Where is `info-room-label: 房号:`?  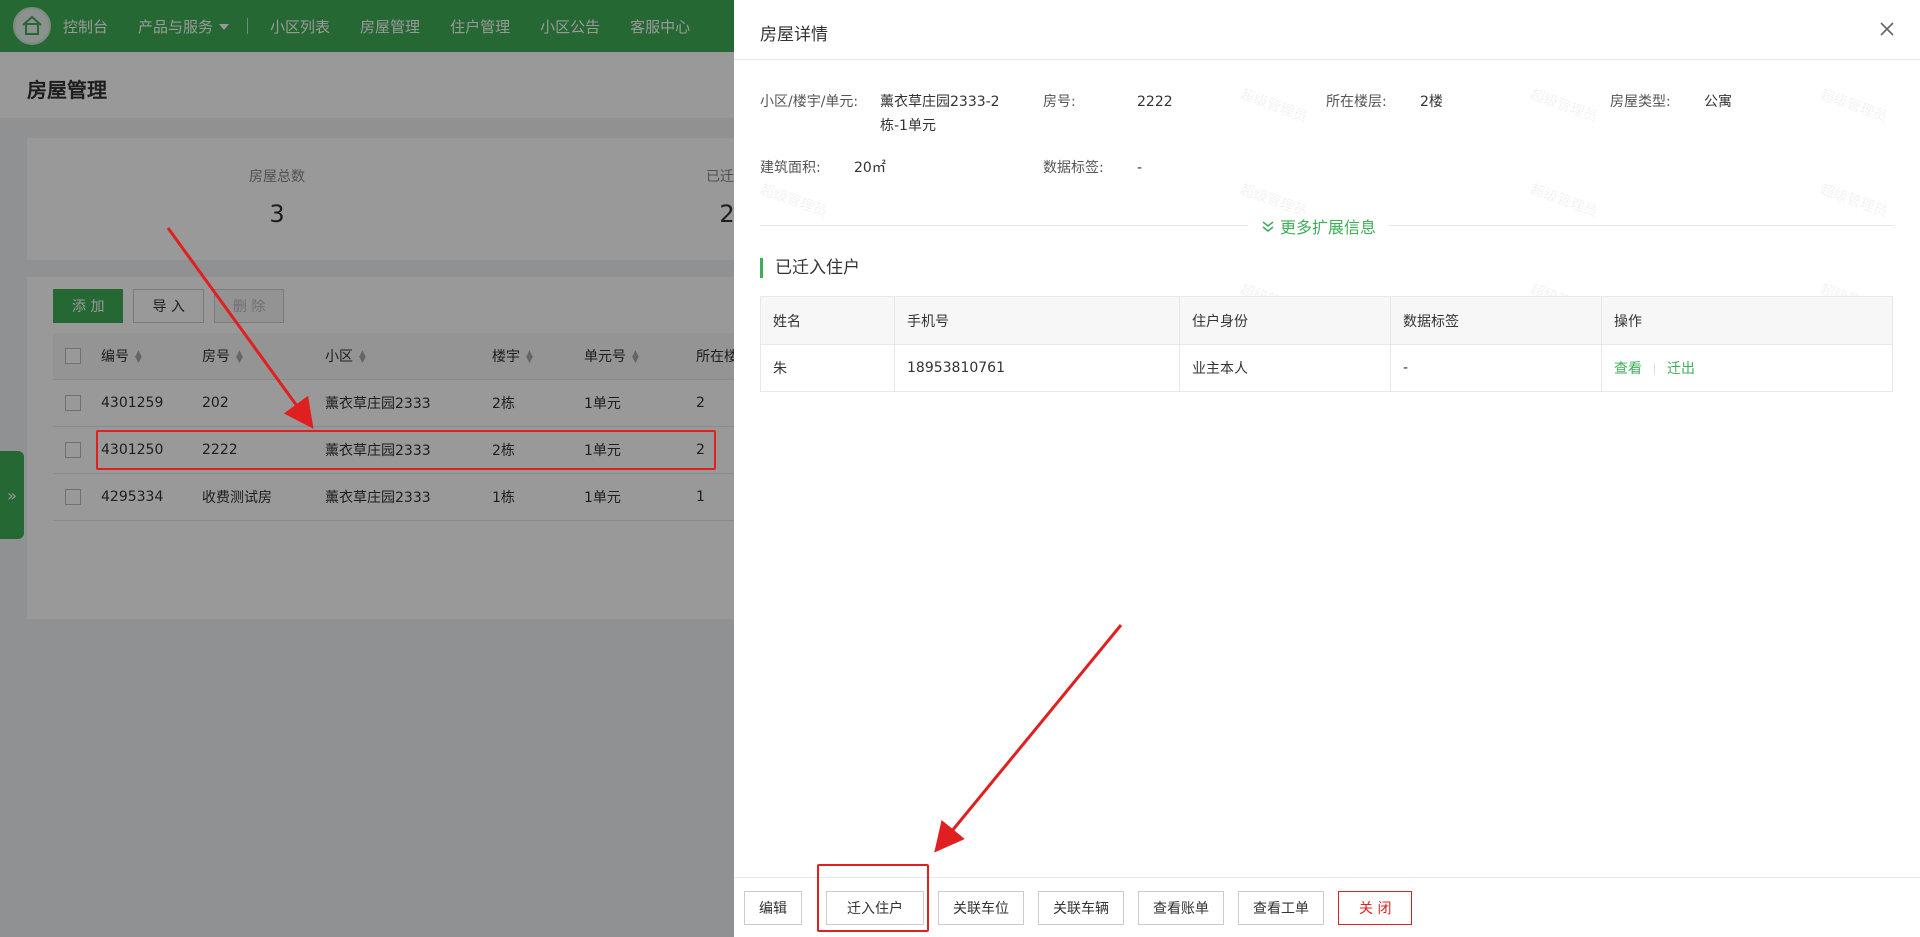
info-room-label: 房号: is located at coordinates (1059, 102).